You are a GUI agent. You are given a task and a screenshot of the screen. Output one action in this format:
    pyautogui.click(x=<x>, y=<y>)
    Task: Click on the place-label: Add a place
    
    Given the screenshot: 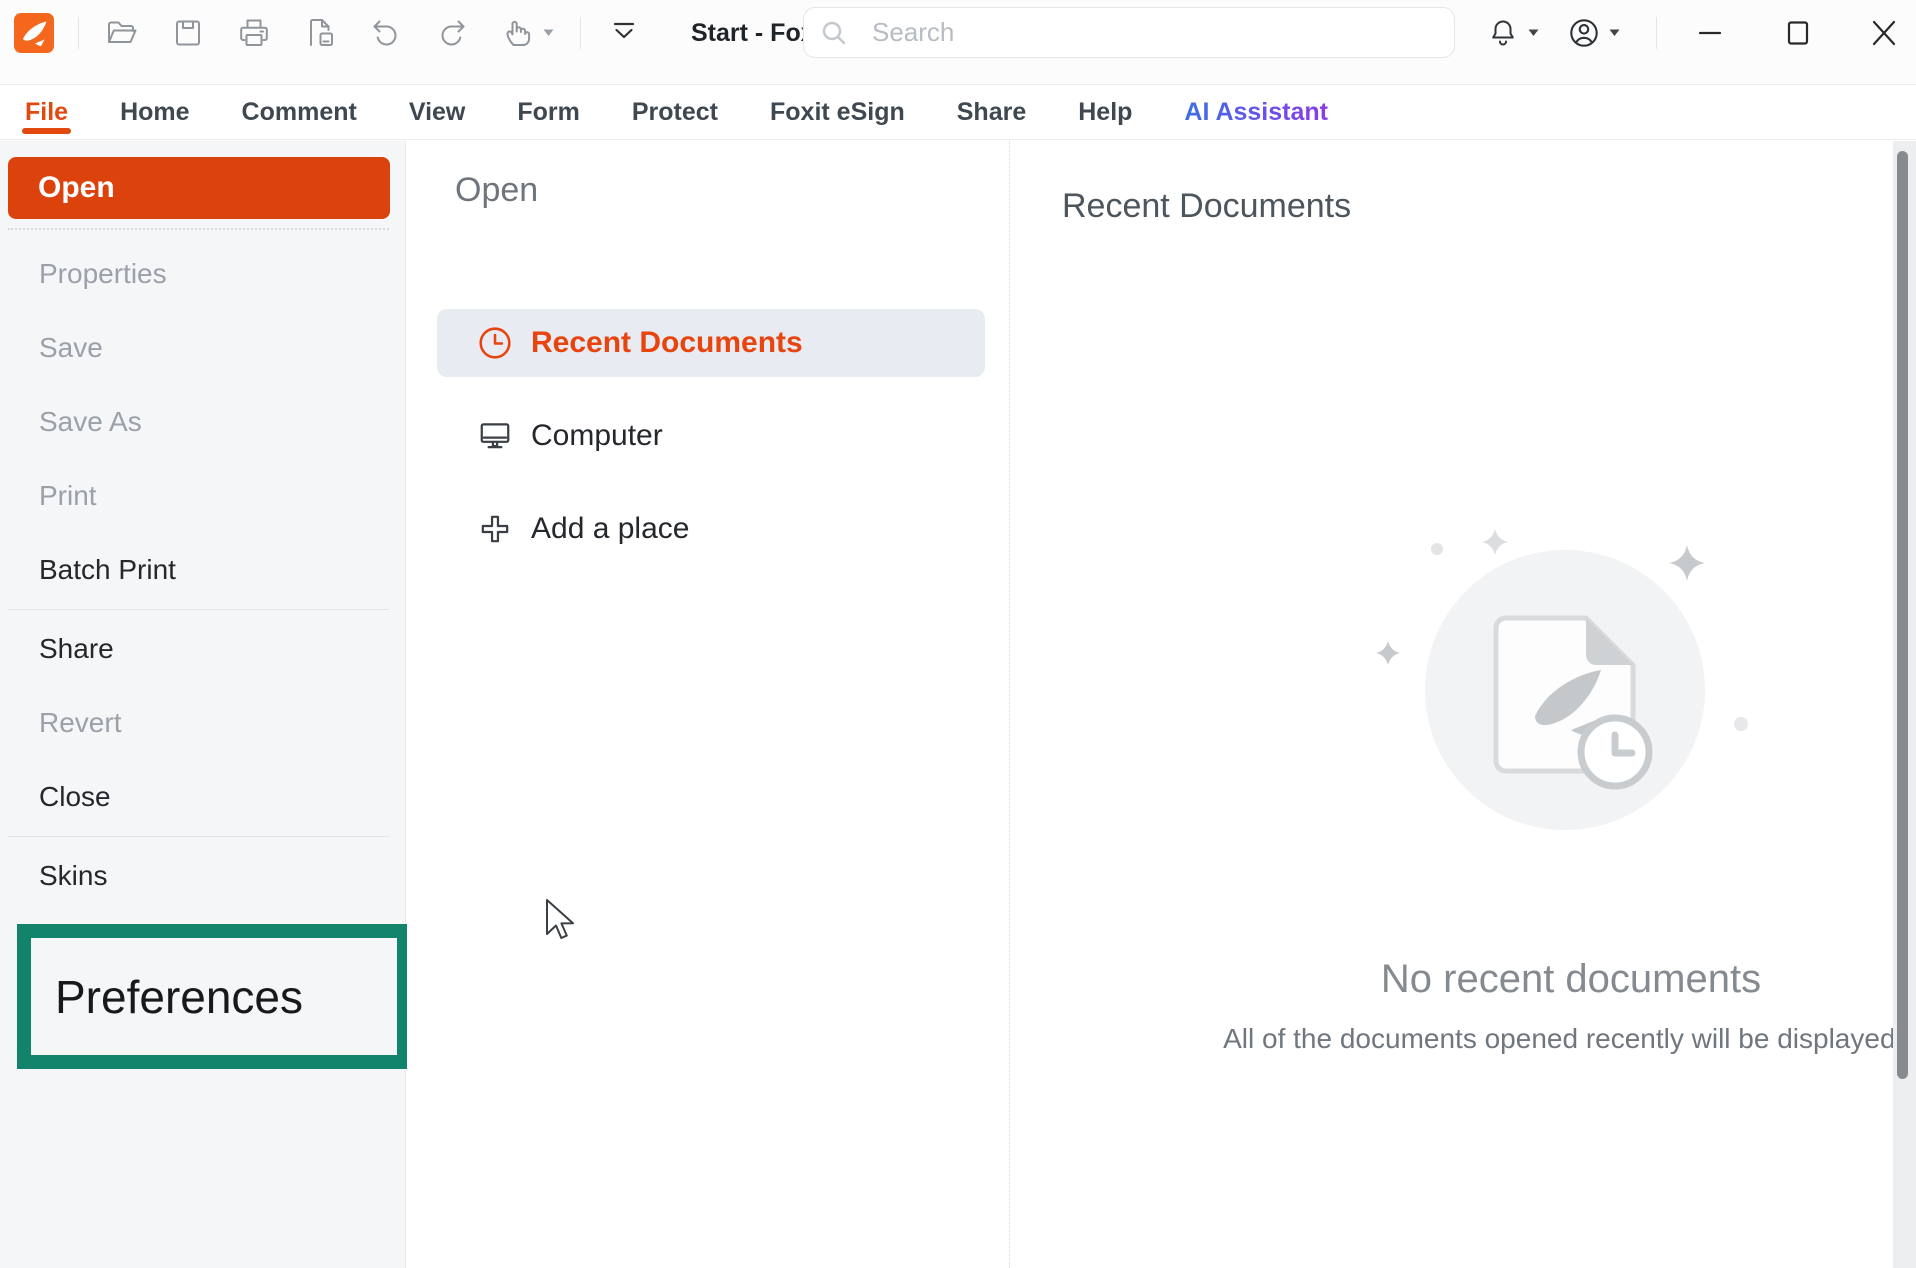 What is the action you would take?
    pyautogui.click(x=610, y=528)
    